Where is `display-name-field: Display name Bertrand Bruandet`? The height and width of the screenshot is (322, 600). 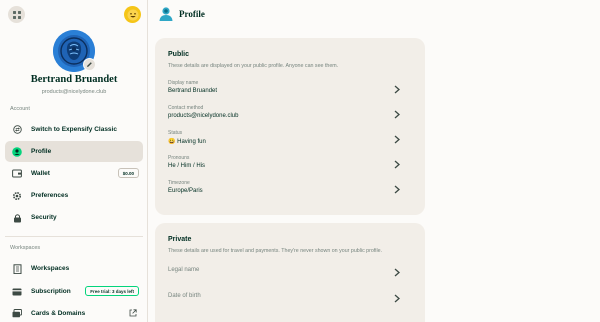 display-name-field: Display name Bertrand Bruandet is located at coordinates (293, 91).